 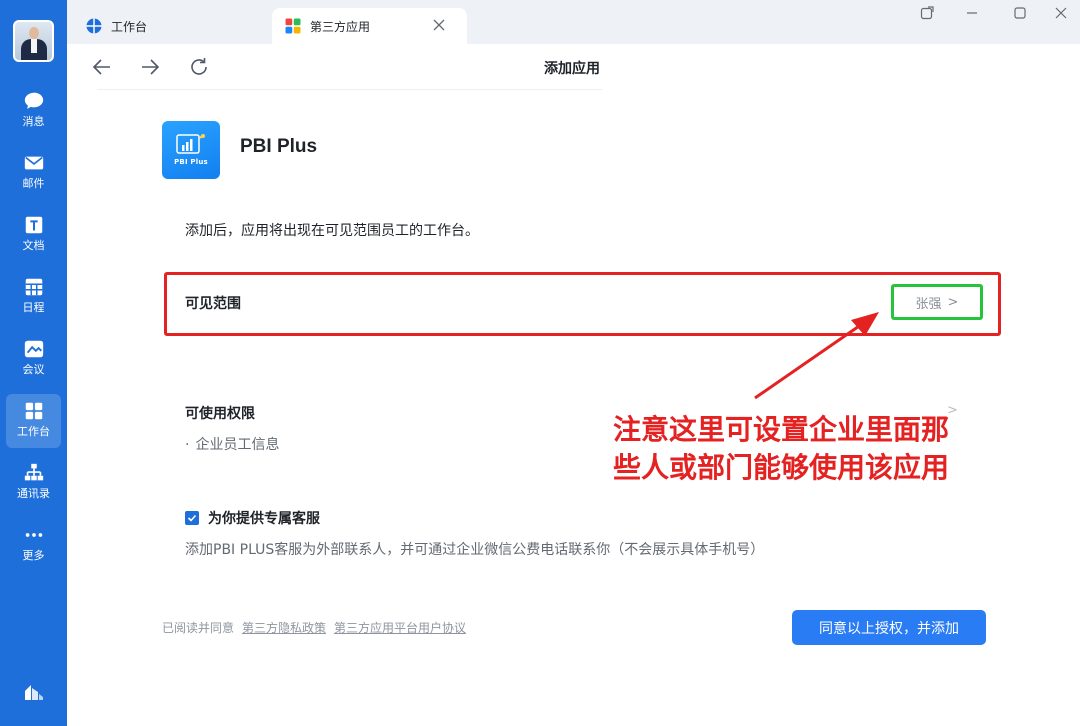 I want to click on window-close-icon, so click(x=1061, y=13).